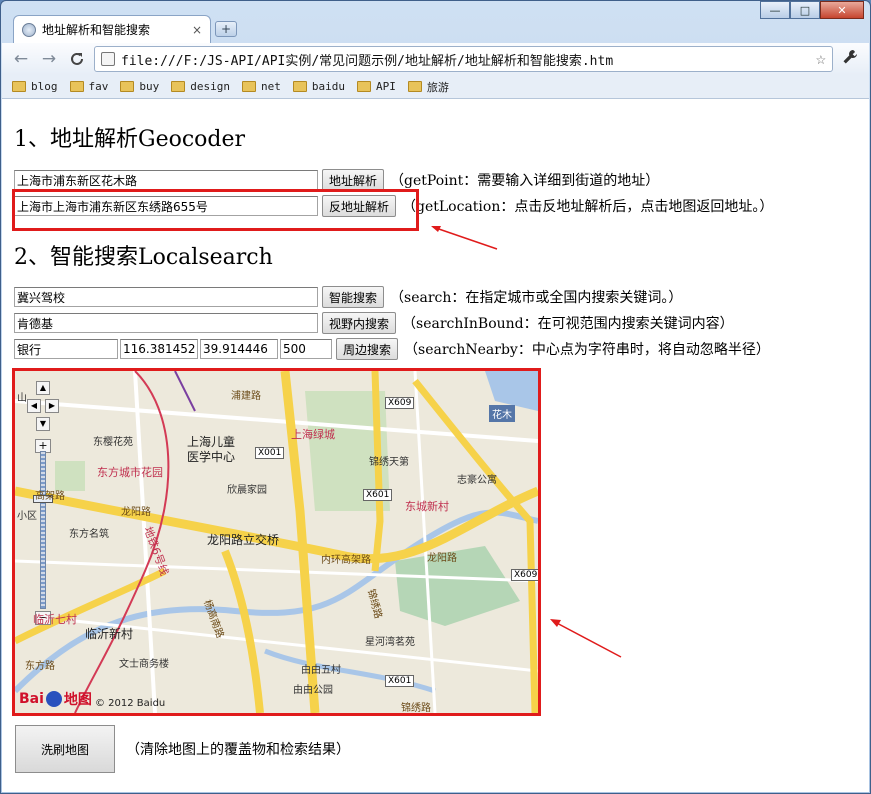 The width and height of the screenshot is (871, 794). I want to click on bookmark-label: buy, so click(149, 86).